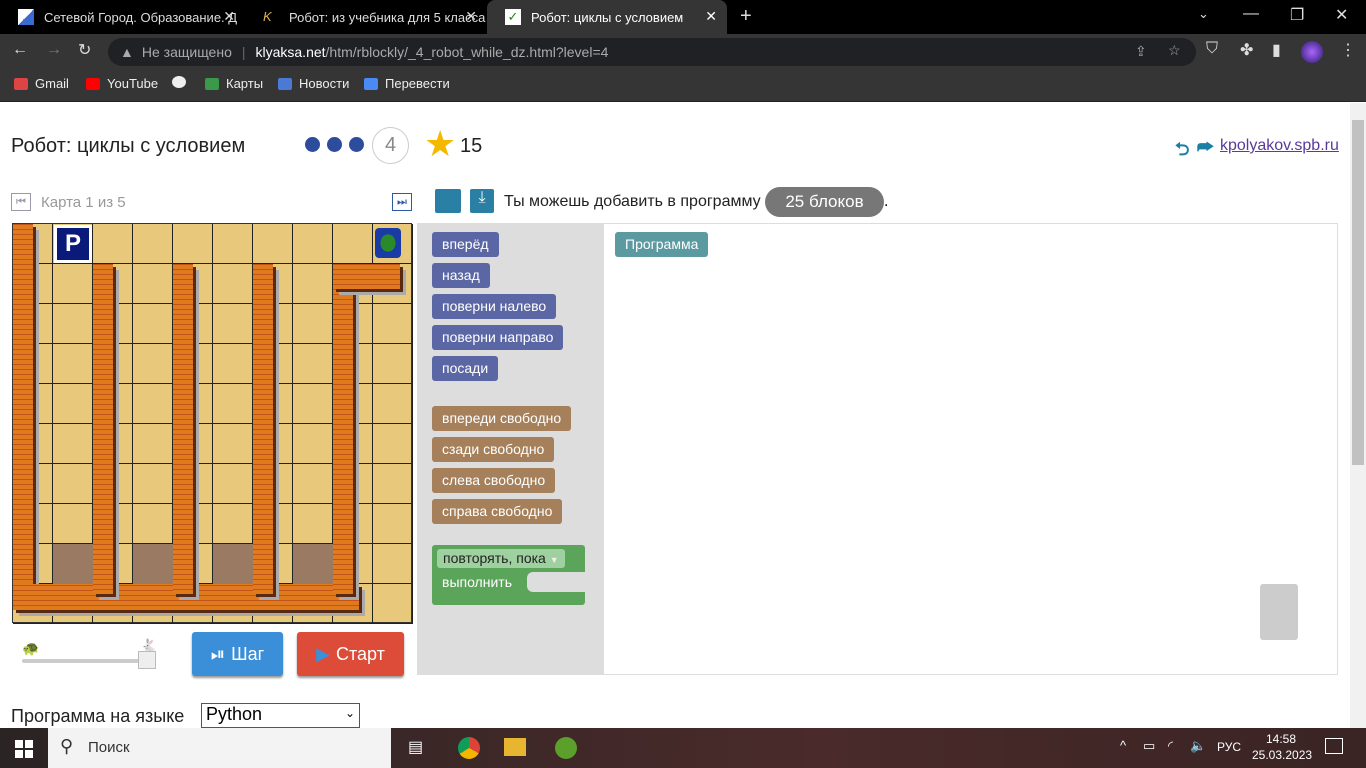 The image size is (1366, 768). I want to click on blocks-message: Ты можешь добавить в программу, so click(632, 201).